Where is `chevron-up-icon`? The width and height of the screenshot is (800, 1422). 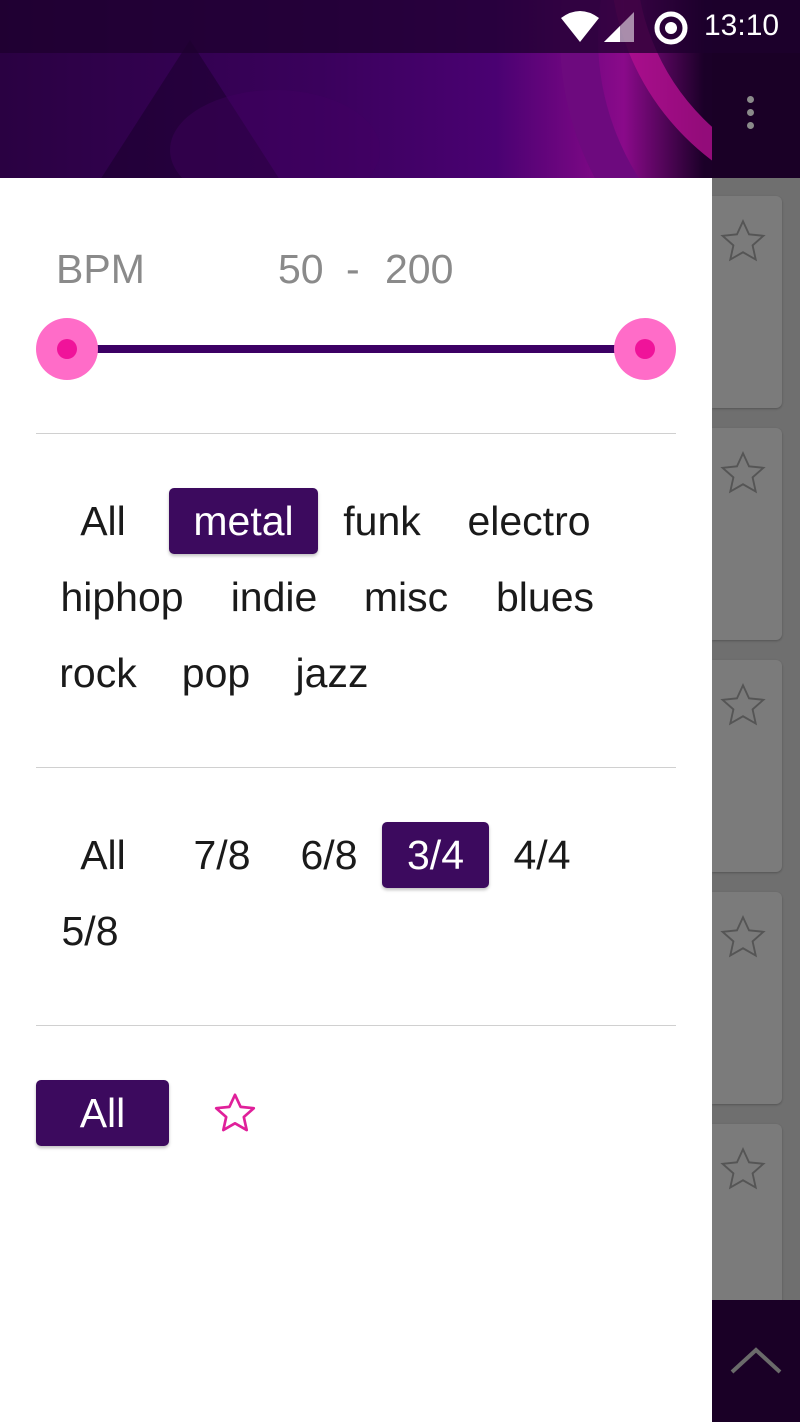 chevron-up-icon is located at coordinates (756, 1360).